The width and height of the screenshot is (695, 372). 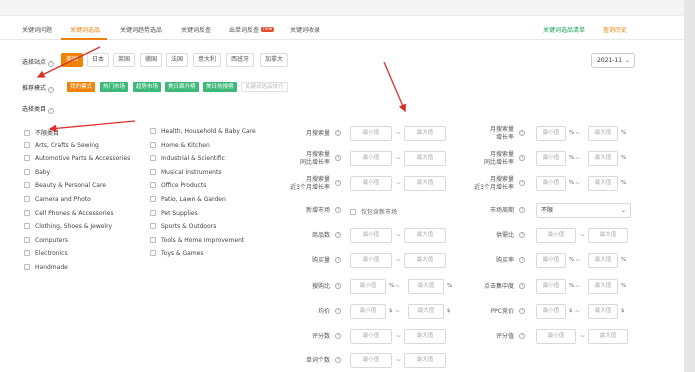 I want to click on mode-tips: 关键词选品技巧, so click(x=264, y=87).